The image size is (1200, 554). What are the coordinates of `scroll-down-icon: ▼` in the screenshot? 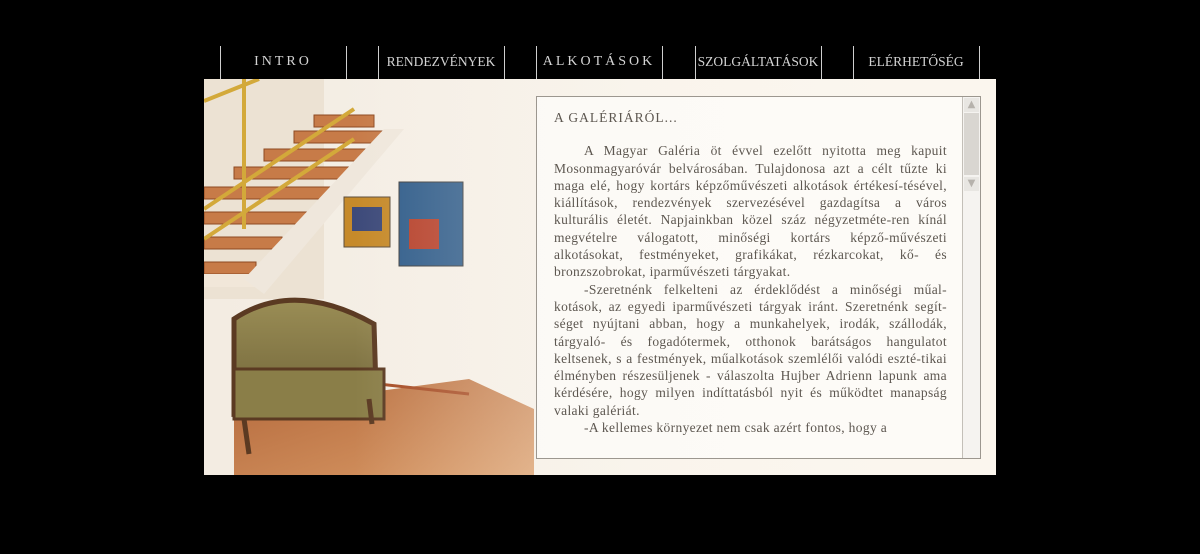 It's located at (971, 184).